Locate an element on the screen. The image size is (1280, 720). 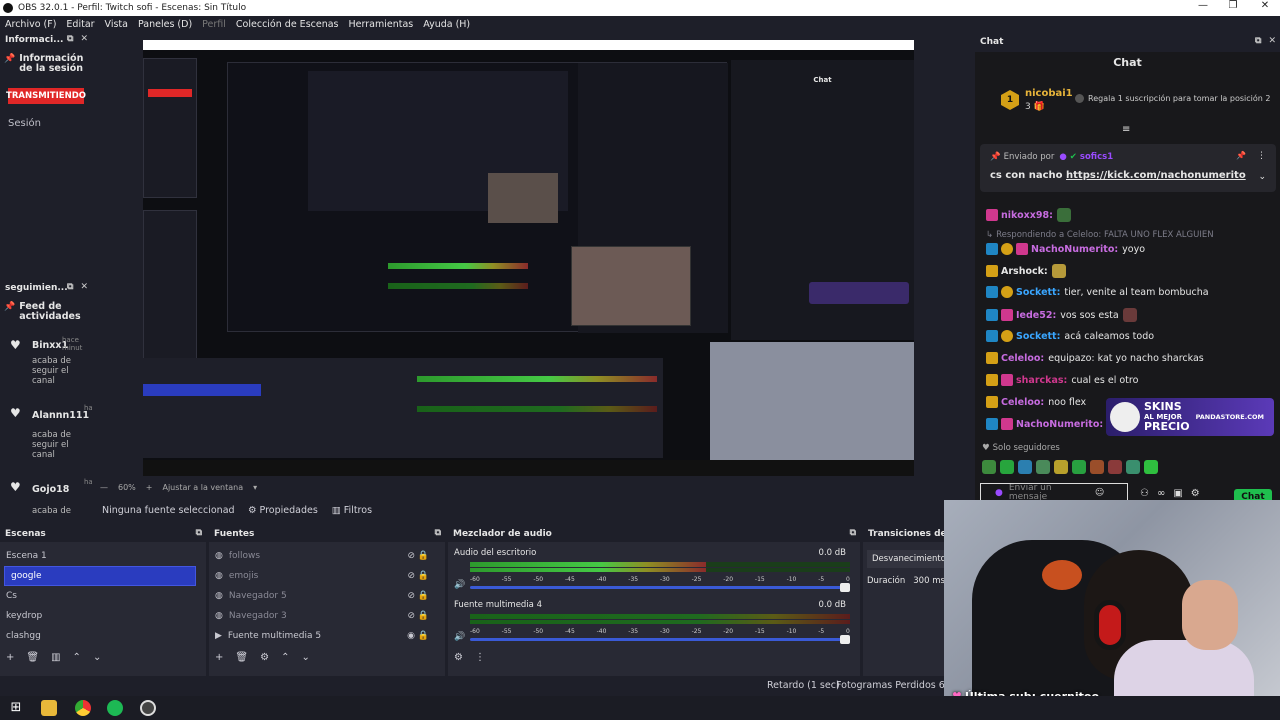
menu-icon: ≡ is located at coordinates (1126, 129).